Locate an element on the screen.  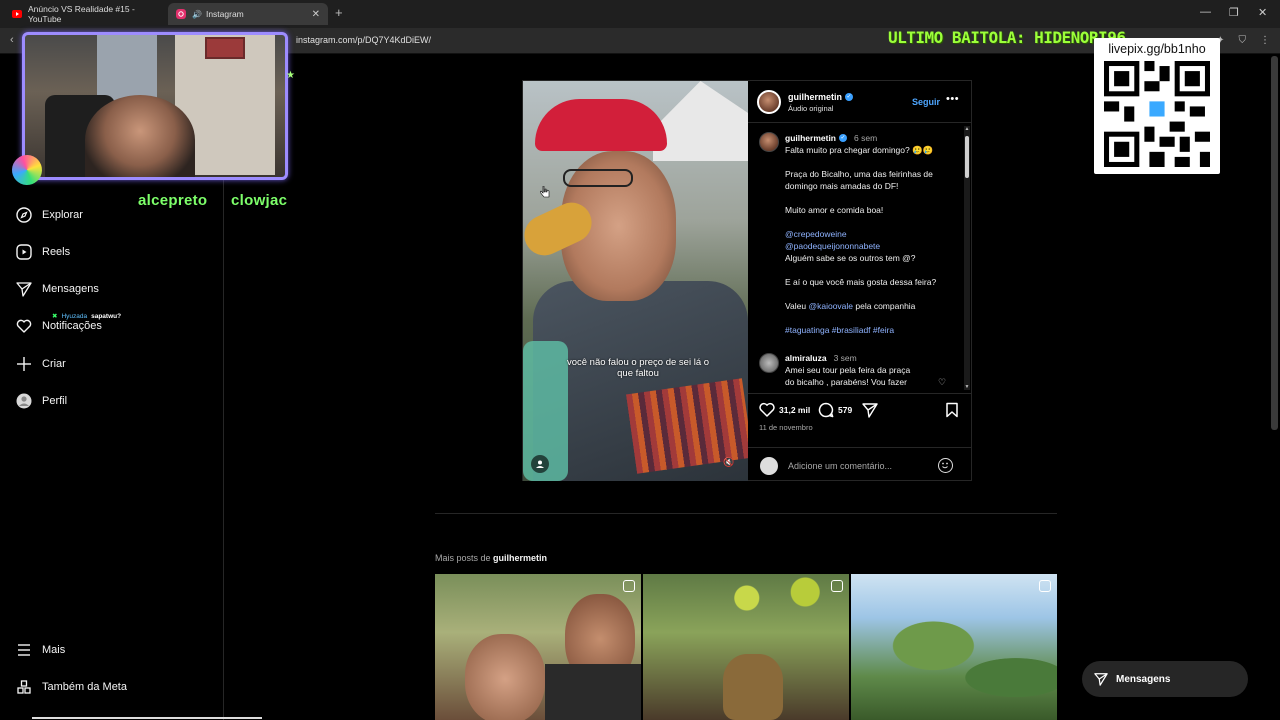
sidebar-item-notificacoes: Notificações is located at coordinates (58, 326).